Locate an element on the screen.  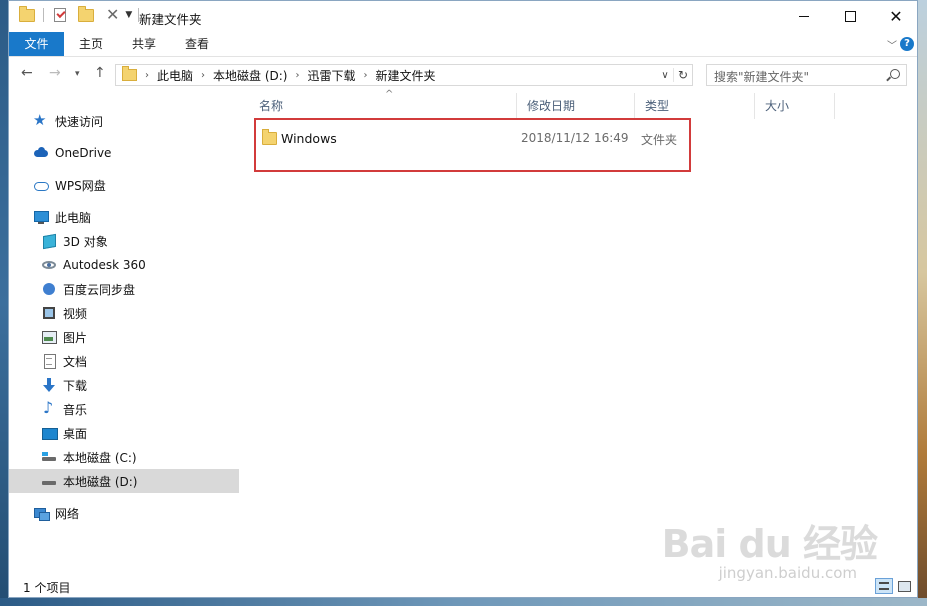
quick-access-toolbar: ✕ ▼ is located at coordinates (79, 14).